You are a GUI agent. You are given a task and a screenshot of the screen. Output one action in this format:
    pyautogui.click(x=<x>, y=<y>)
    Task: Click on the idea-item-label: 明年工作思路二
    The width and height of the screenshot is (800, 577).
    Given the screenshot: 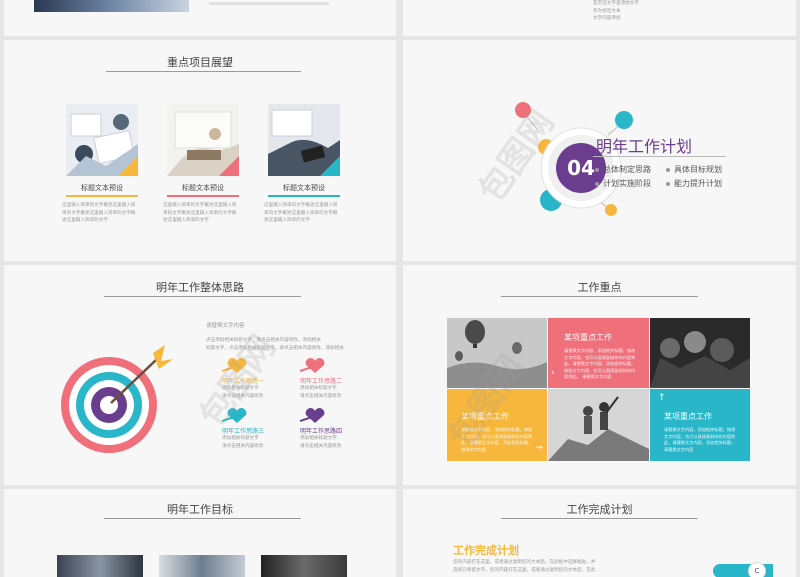 What is the action you would take?
    pyautogui.click(x=321, y=381)
    